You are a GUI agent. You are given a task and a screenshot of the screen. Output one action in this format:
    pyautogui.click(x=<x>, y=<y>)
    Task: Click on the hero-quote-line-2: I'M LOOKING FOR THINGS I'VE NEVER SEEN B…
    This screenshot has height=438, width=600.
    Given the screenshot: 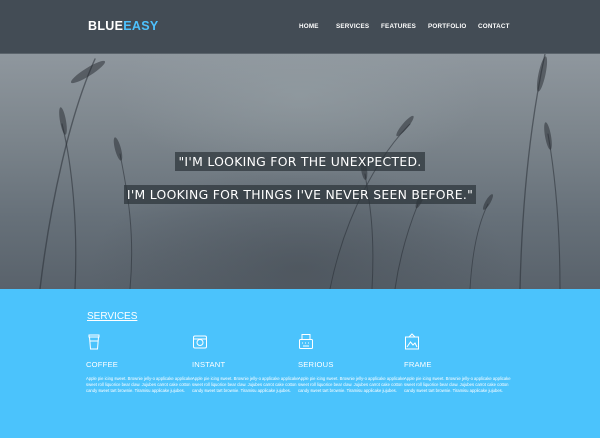 What is the action you would take?
    pyautogui.click(x=300, y=194)
    